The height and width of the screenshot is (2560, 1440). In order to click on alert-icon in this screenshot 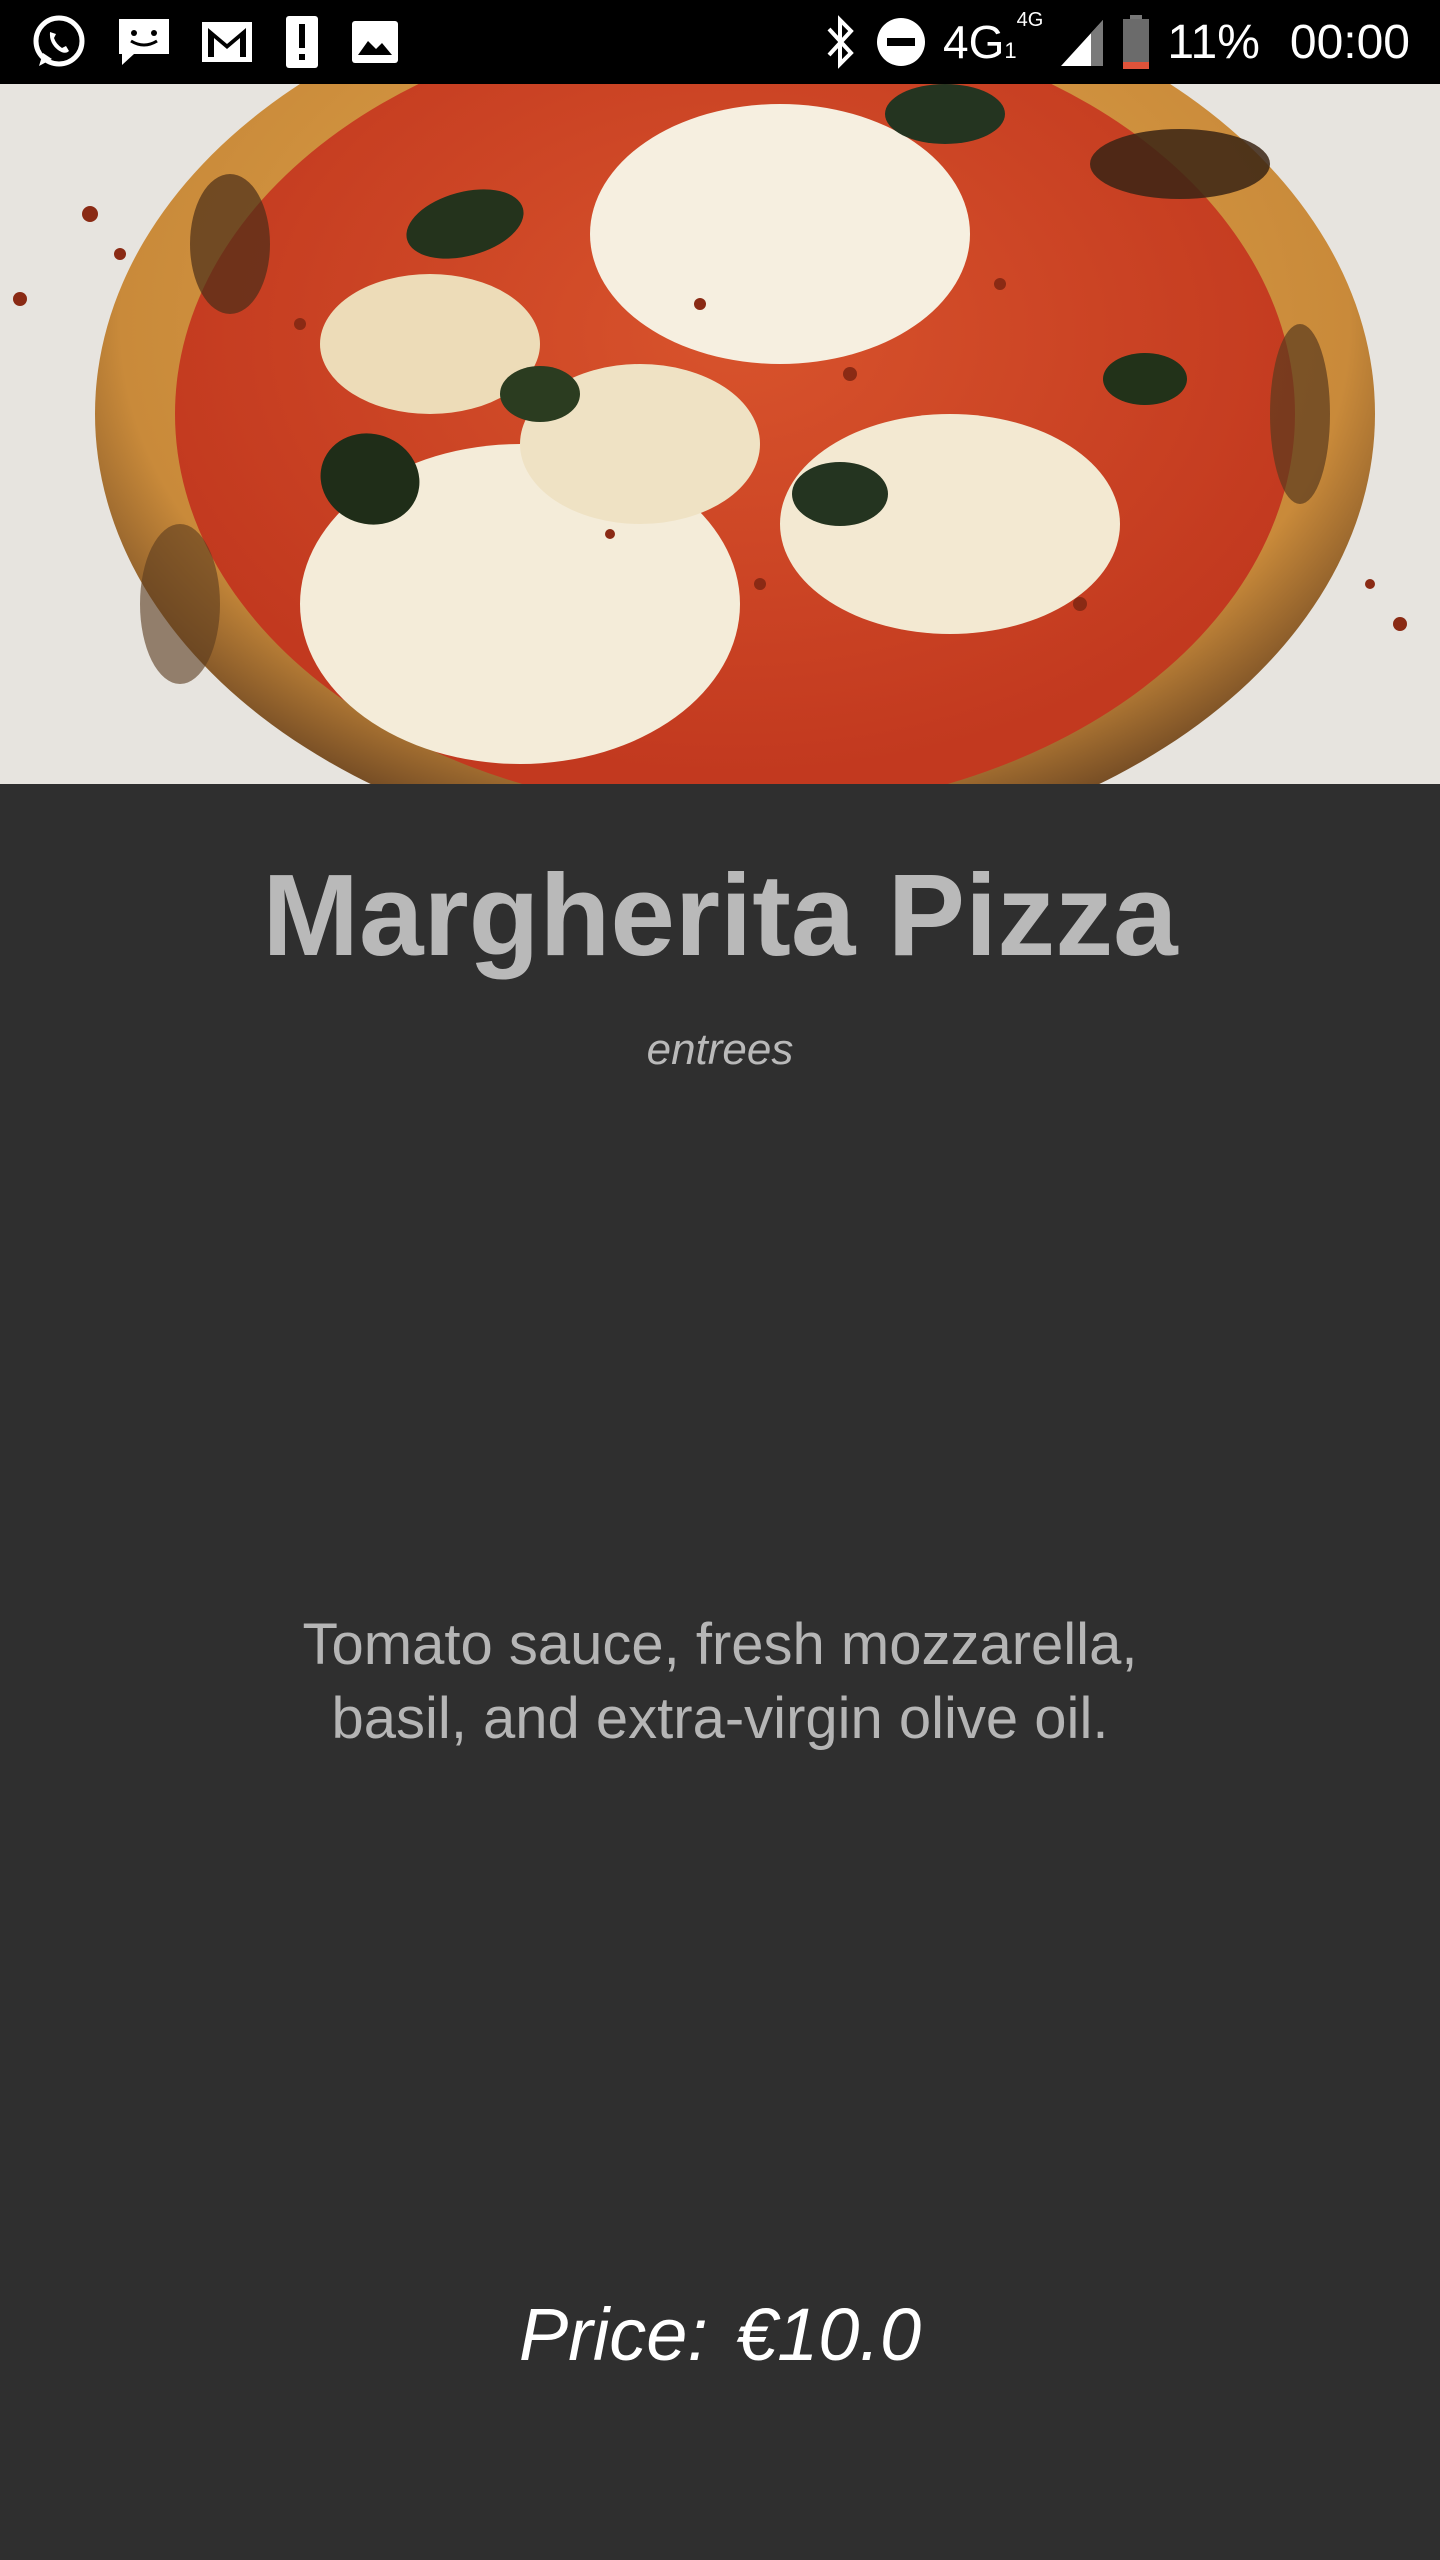, I will do `click(302, 42)`.